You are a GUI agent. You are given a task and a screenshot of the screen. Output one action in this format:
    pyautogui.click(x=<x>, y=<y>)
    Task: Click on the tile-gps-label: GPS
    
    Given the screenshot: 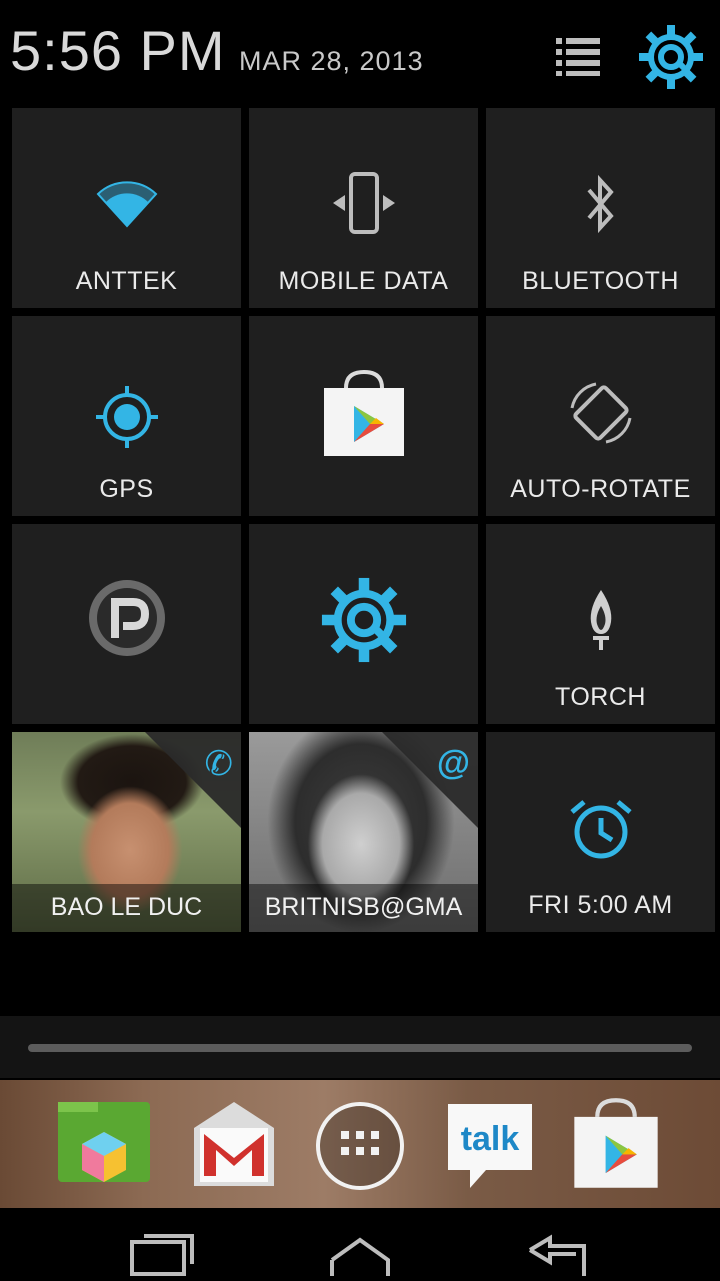 What is the action you would take?
    pyautogui.click(x=126, y=489)
    